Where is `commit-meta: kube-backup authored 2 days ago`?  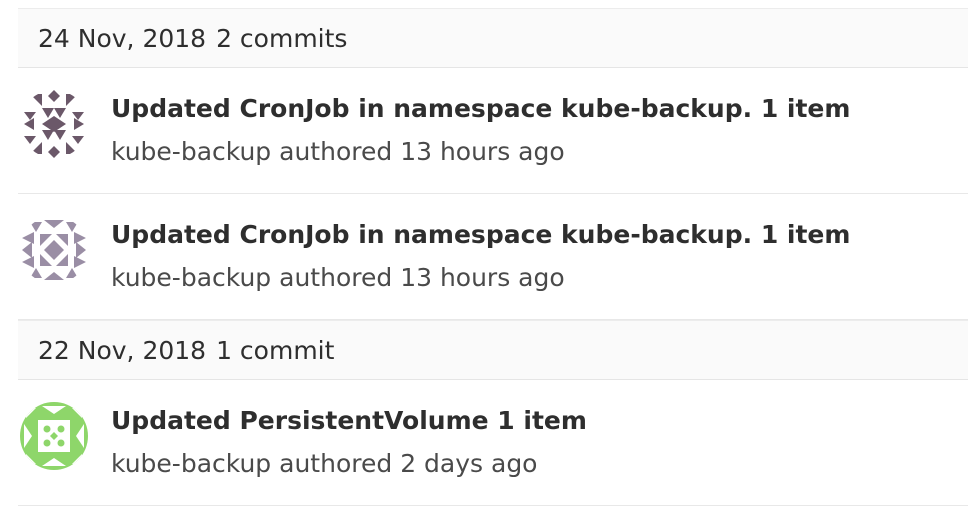
commit-meta: kube-backup authored 2 days ago is located at coordinates (324, 463).